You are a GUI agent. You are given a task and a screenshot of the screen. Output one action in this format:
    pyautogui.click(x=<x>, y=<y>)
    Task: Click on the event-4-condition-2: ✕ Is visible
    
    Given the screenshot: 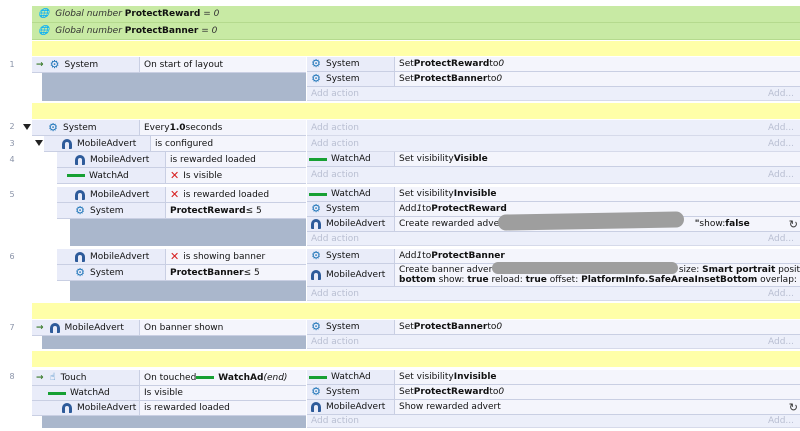 What is the action you would take?
    pyautogui.click(x=236, y=176)
    